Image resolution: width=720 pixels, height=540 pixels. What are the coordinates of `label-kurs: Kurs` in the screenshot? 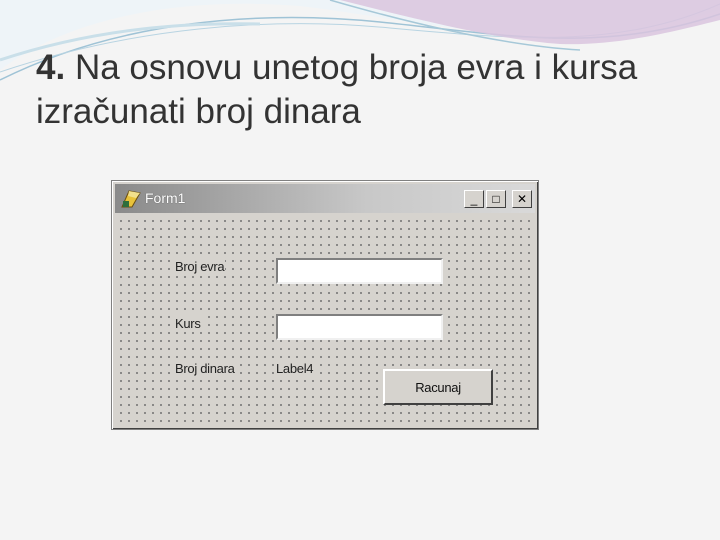 It's located at (188, 323).